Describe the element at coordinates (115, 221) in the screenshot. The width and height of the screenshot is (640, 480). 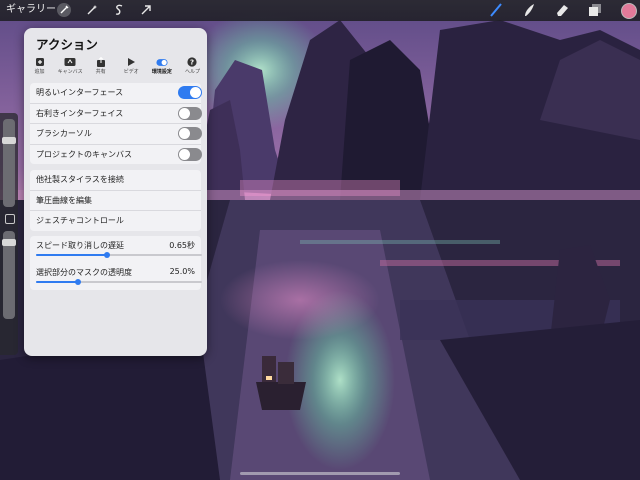
I see `gesture-controls-link: ジェスチャコントロール` at that location.